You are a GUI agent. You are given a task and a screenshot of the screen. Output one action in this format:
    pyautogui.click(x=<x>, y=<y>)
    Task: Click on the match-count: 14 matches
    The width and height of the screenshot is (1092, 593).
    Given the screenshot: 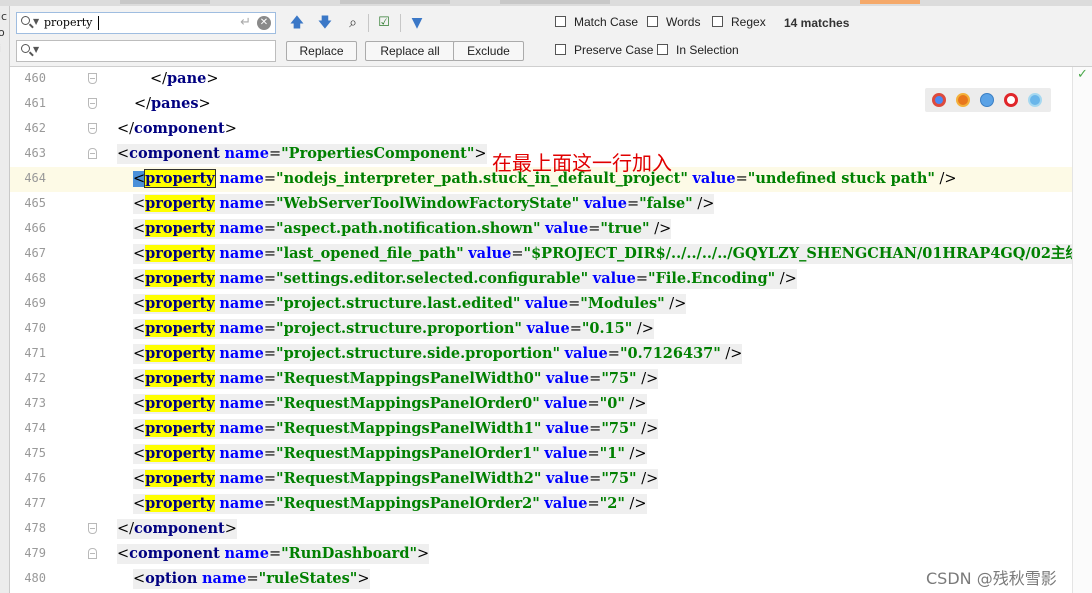 What is the action you would take?
    pyautogui.click(x=817, y=23)
    